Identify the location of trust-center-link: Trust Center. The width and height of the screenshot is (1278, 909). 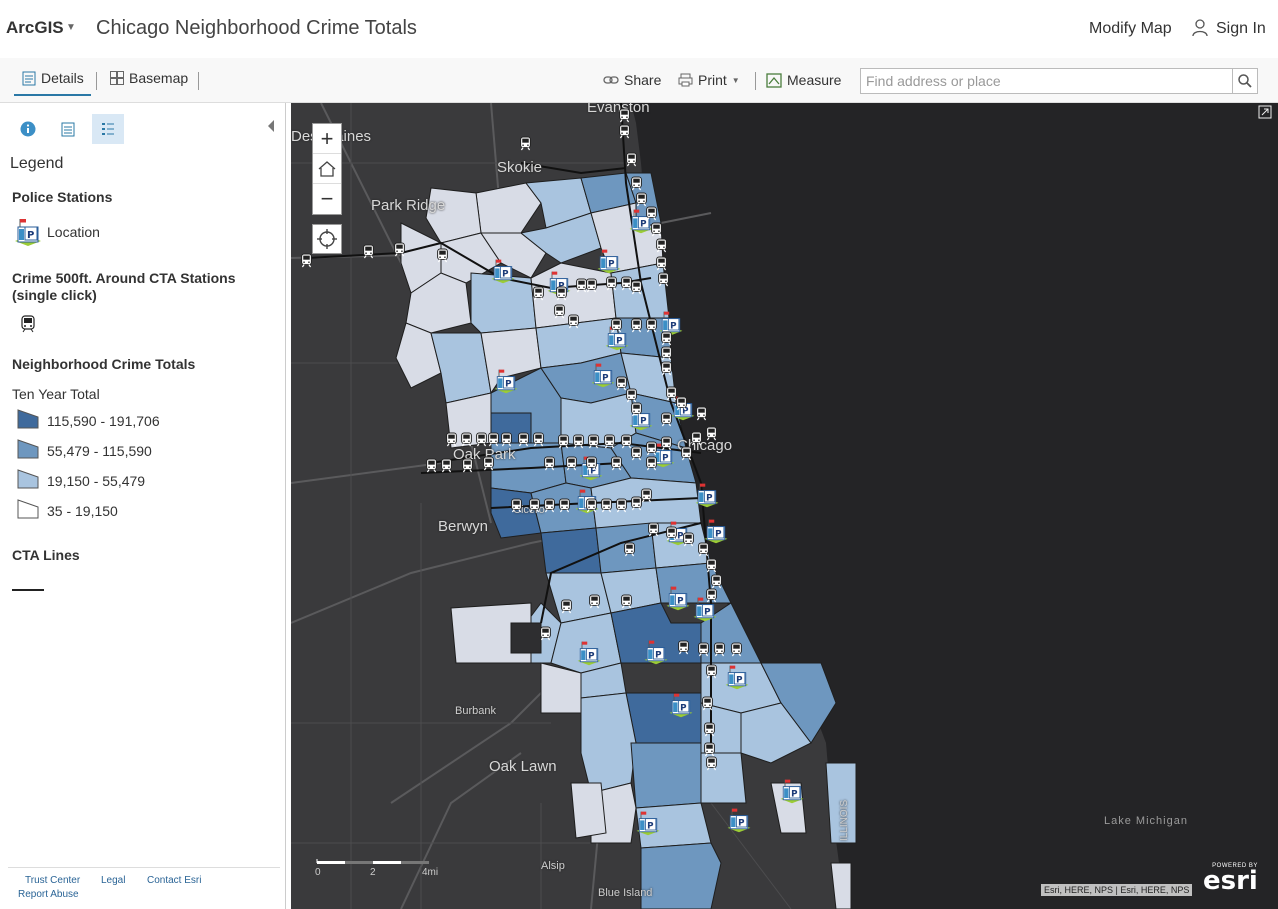
(52, 880).